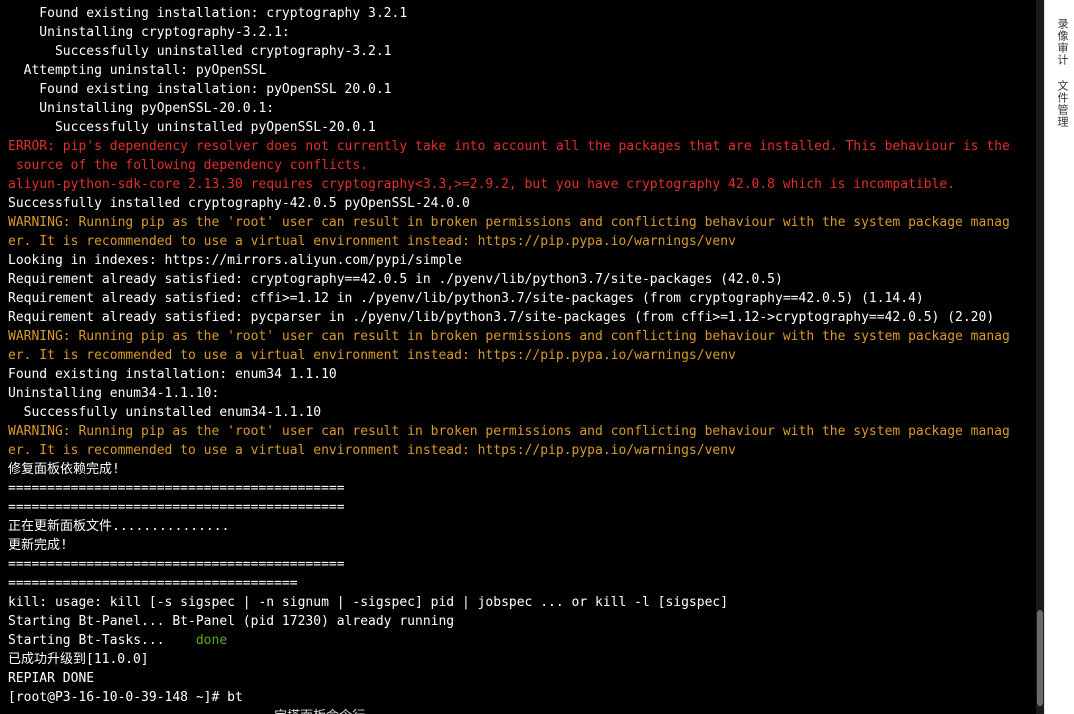  I want to click on terminal-line-text: Attempting uninstall: pyOpenSSL, so click(137, 70).